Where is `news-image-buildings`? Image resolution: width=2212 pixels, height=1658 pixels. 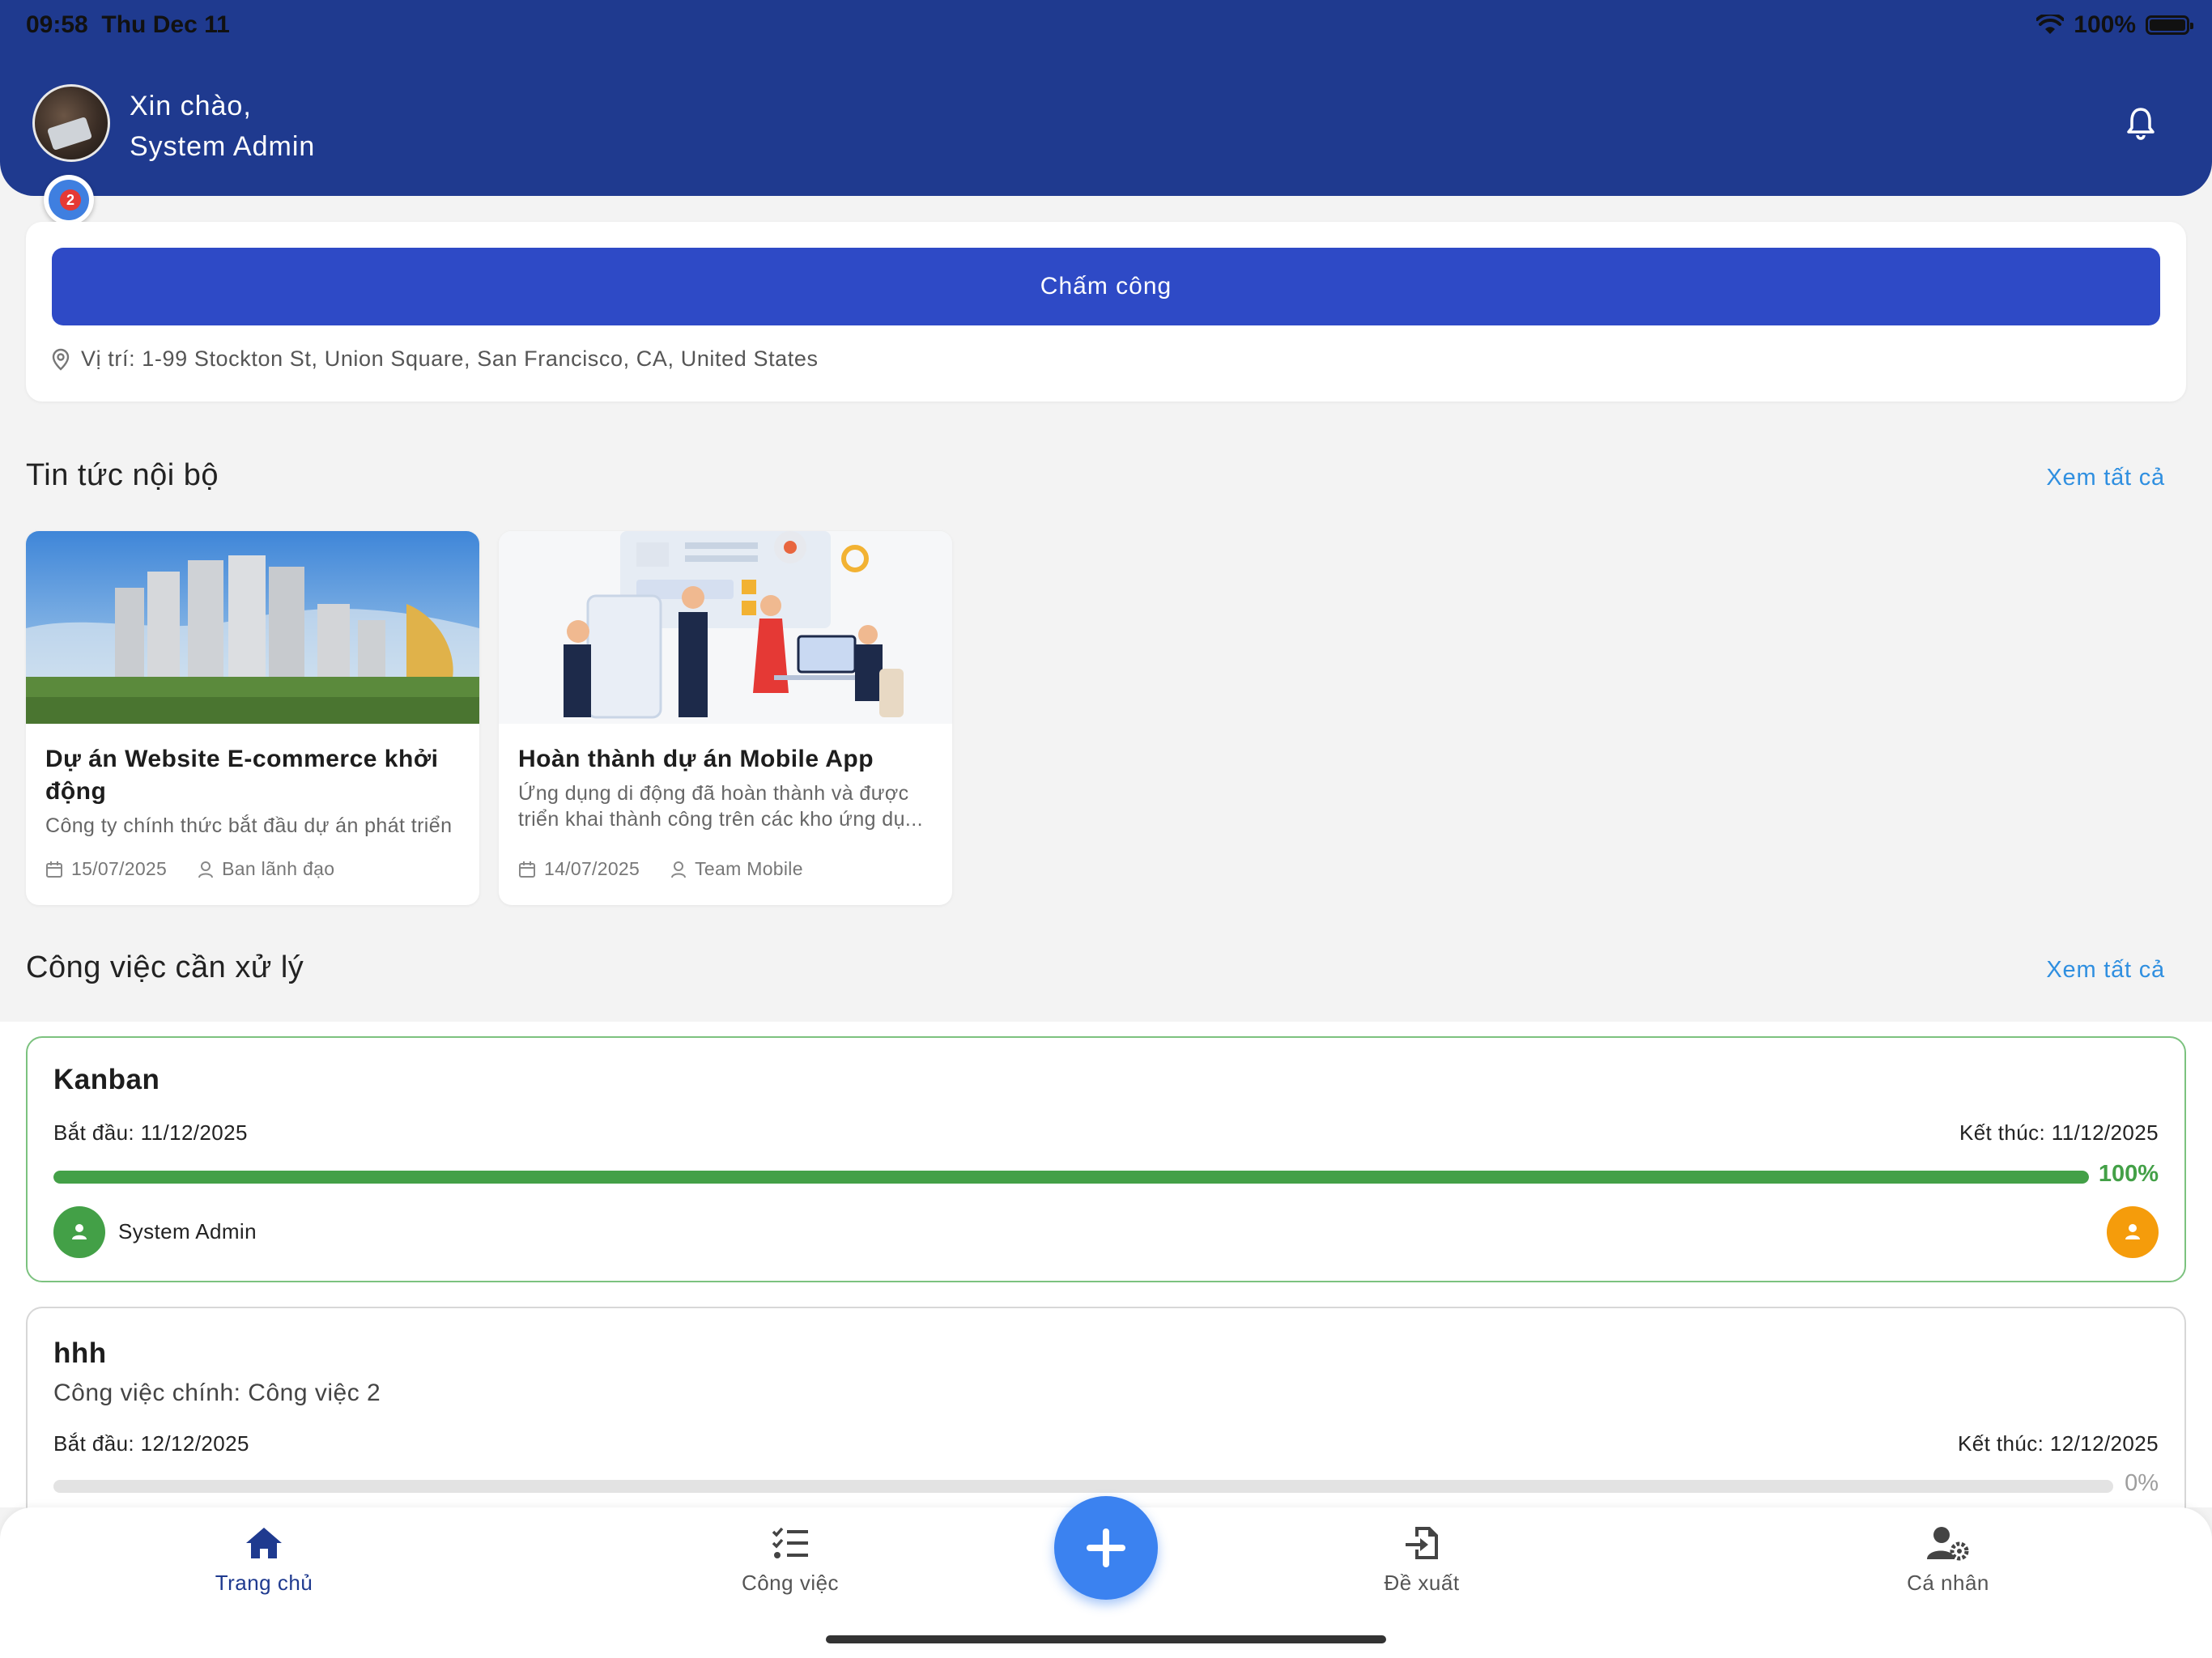
news-image-buildings is located at coordinates (253, 627).